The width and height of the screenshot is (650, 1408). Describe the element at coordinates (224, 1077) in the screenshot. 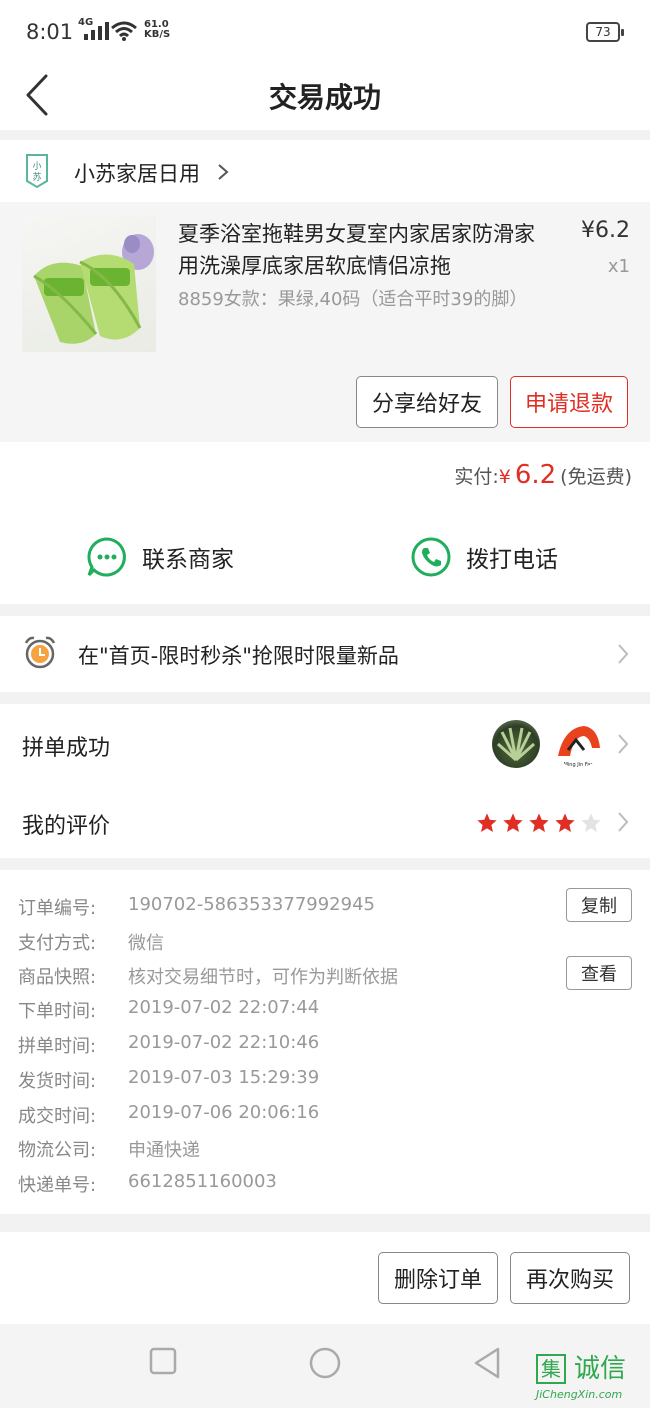

I see `ship-time: 2019-07-03 15:29:39` at that location.